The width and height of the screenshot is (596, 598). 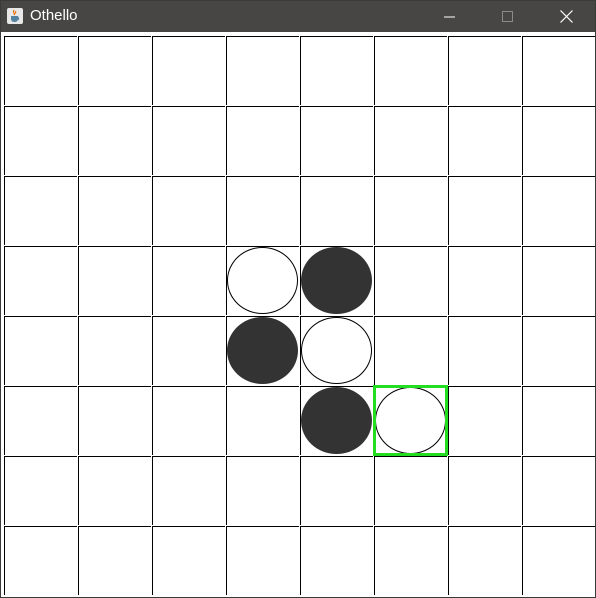 What do you see at coordinates (54, 15) in the screenshot?
I see `window-title: Othello` at bounding box center [54, 15].